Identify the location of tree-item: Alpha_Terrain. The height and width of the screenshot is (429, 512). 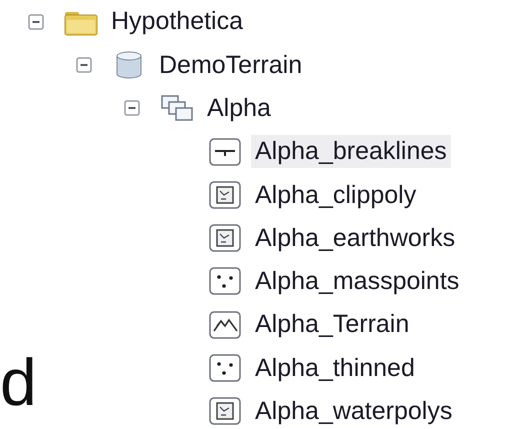
(332, 324).